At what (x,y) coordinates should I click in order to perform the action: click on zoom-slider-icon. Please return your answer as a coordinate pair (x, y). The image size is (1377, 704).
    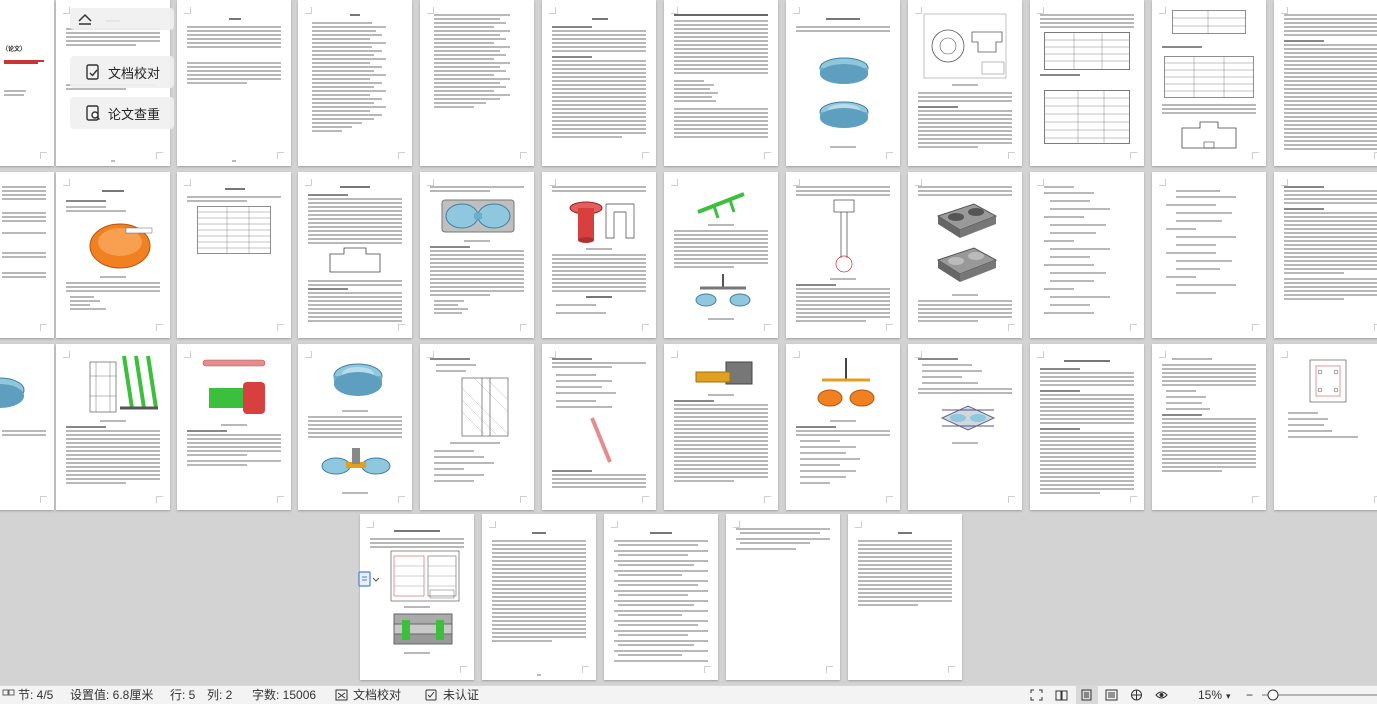
    Looking at the image, I should click on (1319, 695).